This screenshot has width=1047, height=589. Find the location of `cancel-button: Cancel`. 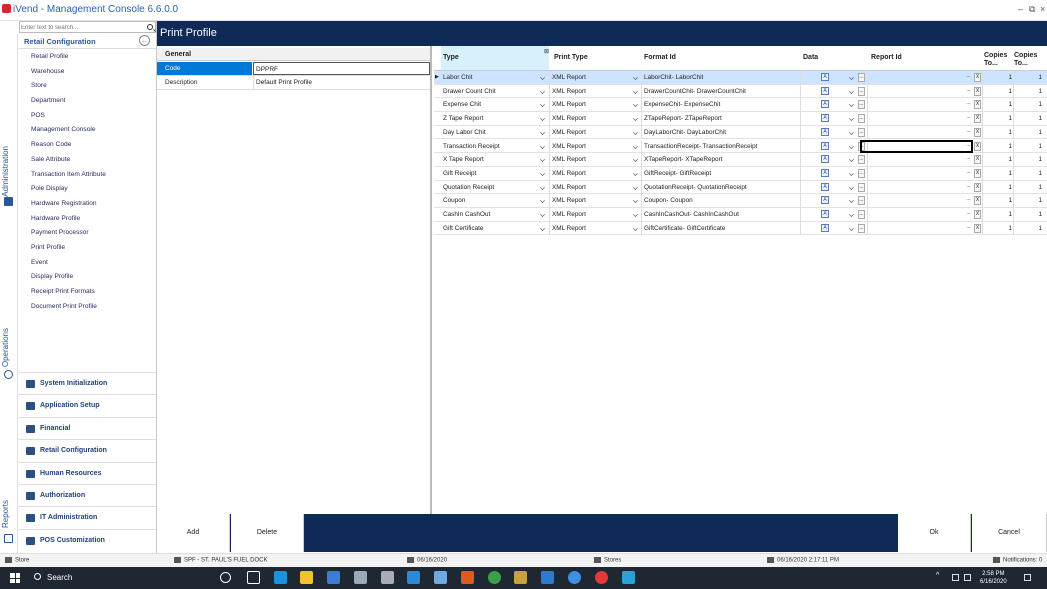

cancel-button: Cancel is located at coordinates (1009, 533).